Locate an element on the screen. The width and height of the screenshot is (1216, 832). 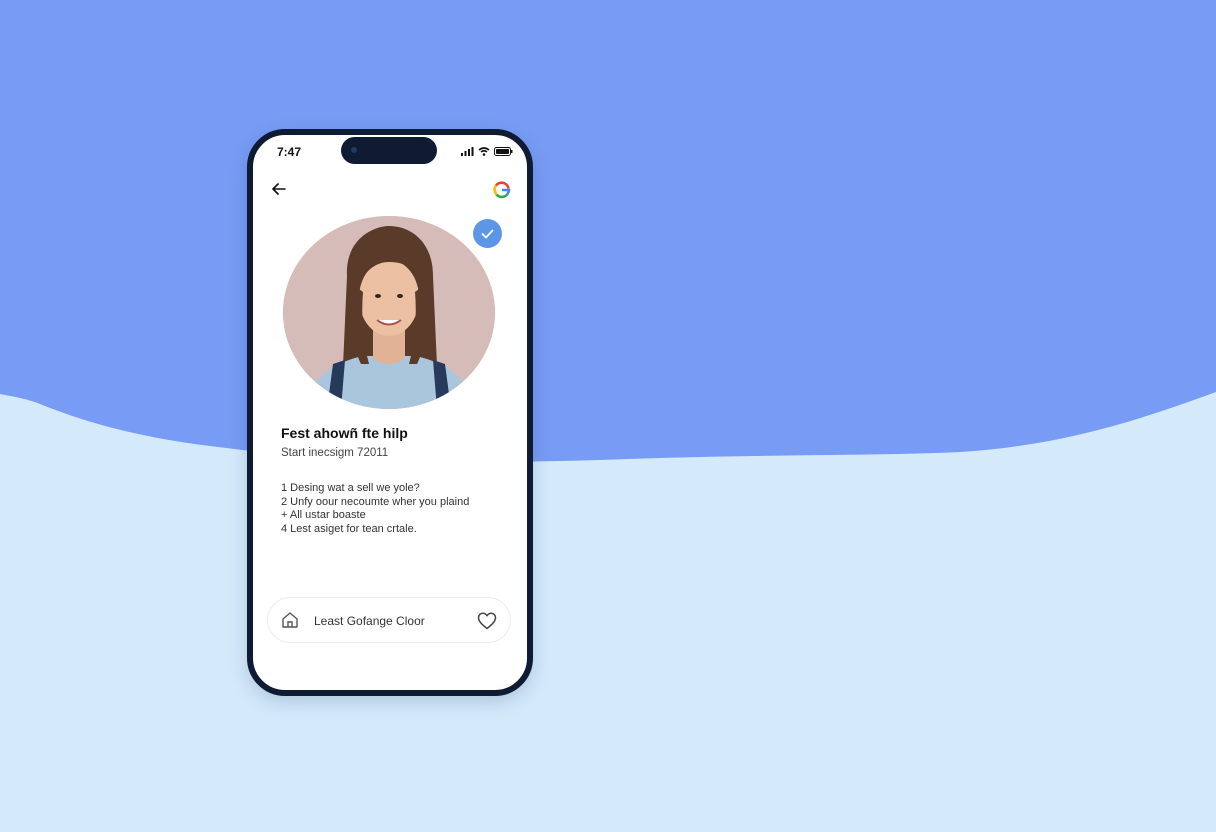
profile-photo is located at coordinates (389, 312).